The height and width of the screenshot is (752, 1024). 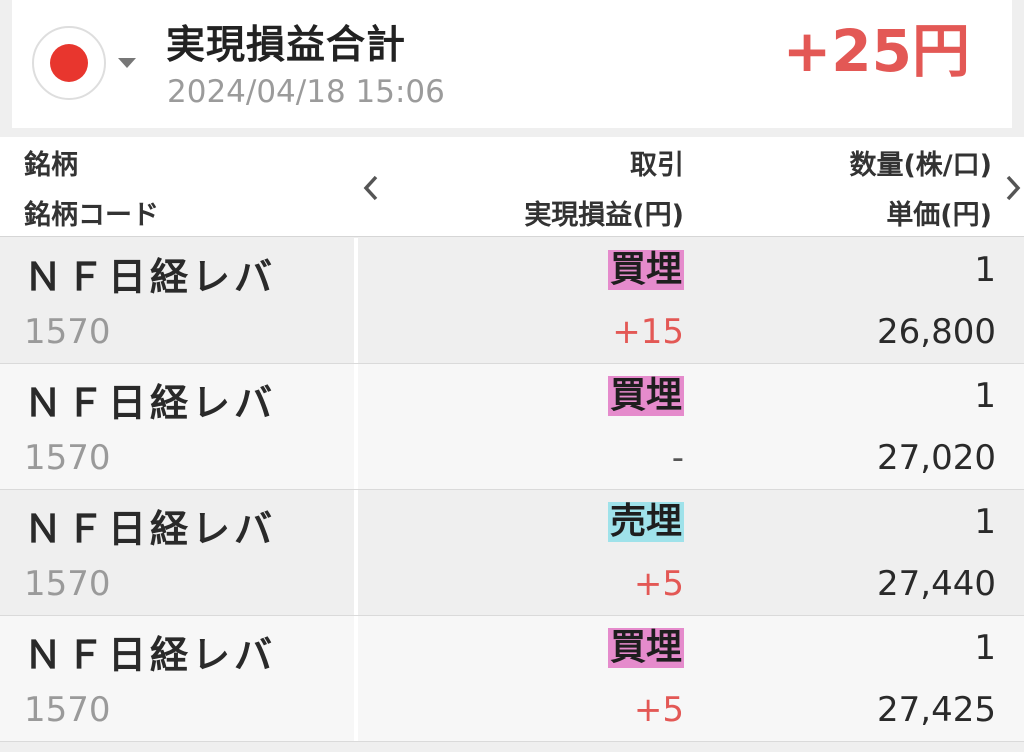 I want to click on unit-price: 27,440, so click(x=936, y=584).